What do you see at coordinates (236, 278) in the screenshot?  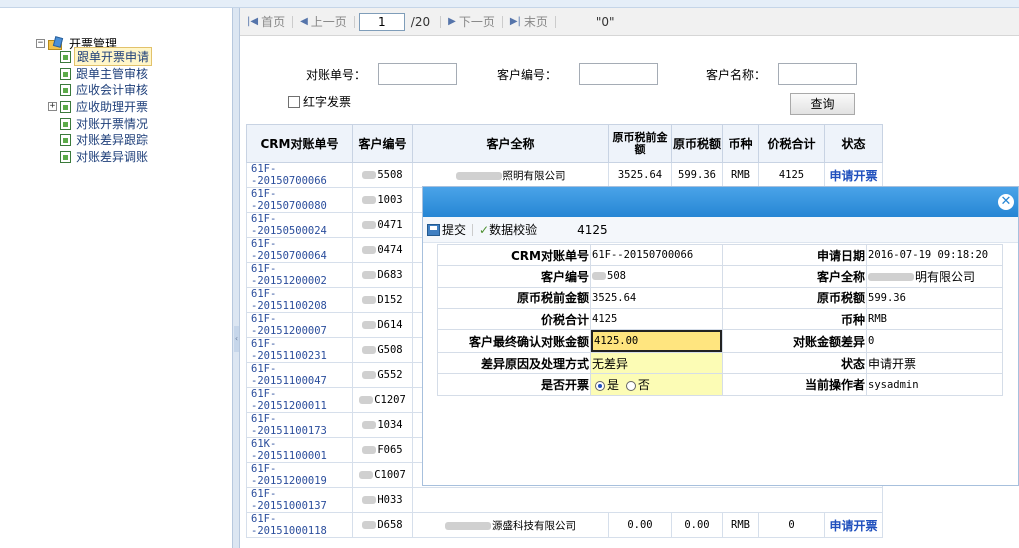 I see `panel-splitter: ‹` at bounding box center [236, 278].